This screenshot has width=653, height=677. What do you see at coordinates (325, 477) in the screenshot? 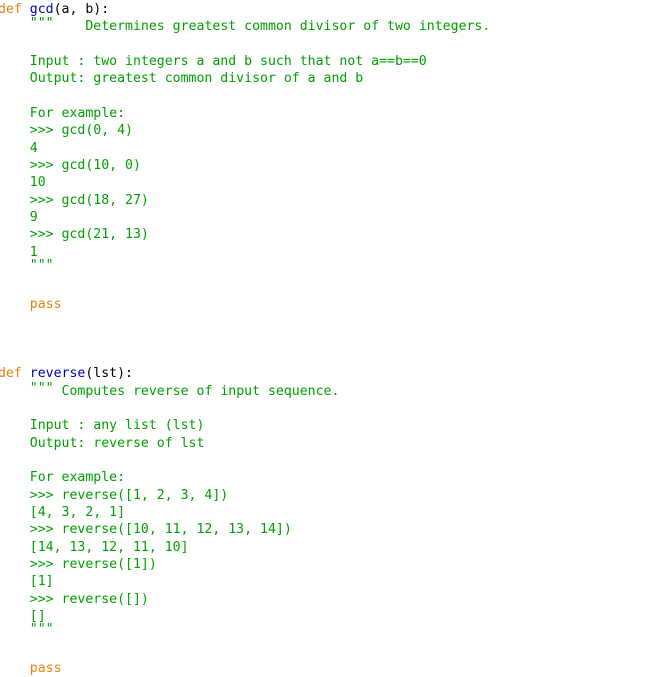
I see `reverse-doc-for-example: For example:` at bounding box center [325, 477].